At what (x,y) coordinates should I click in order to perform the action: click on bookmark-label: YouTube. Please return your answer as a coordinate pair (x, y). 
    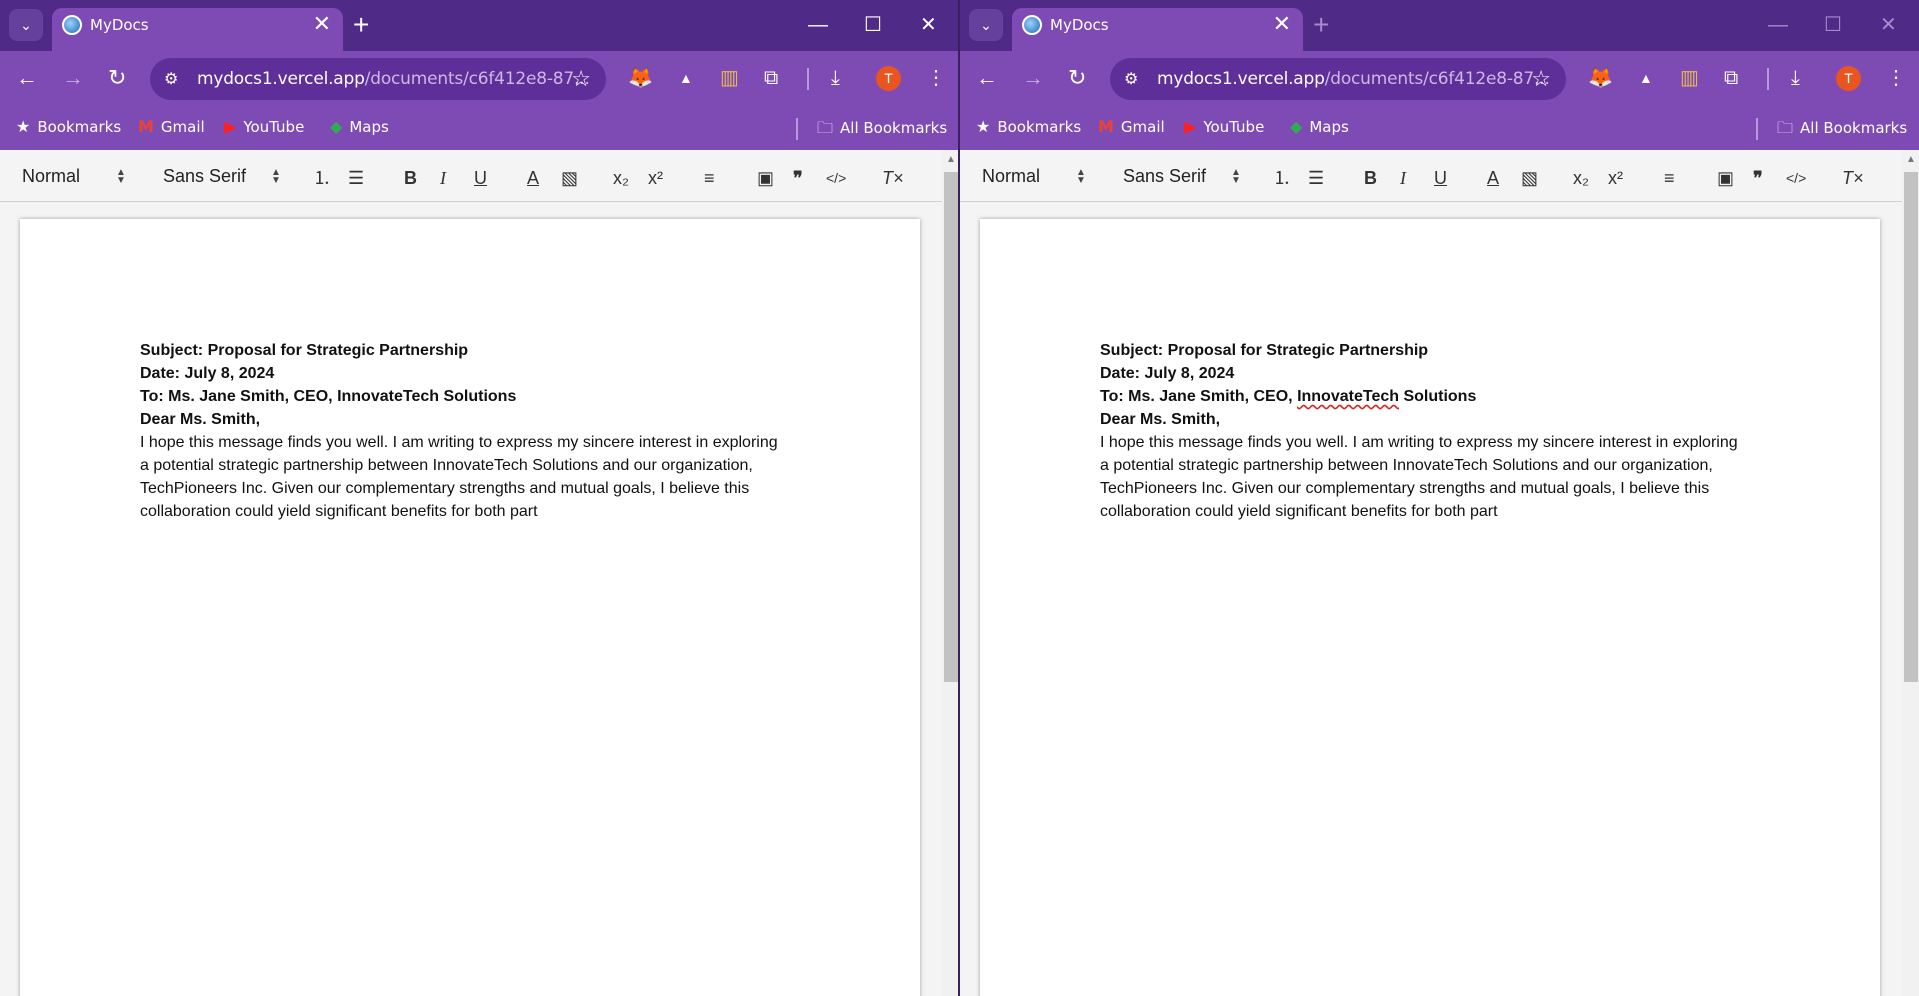
    Looking at the image, I should click on (274, 127).